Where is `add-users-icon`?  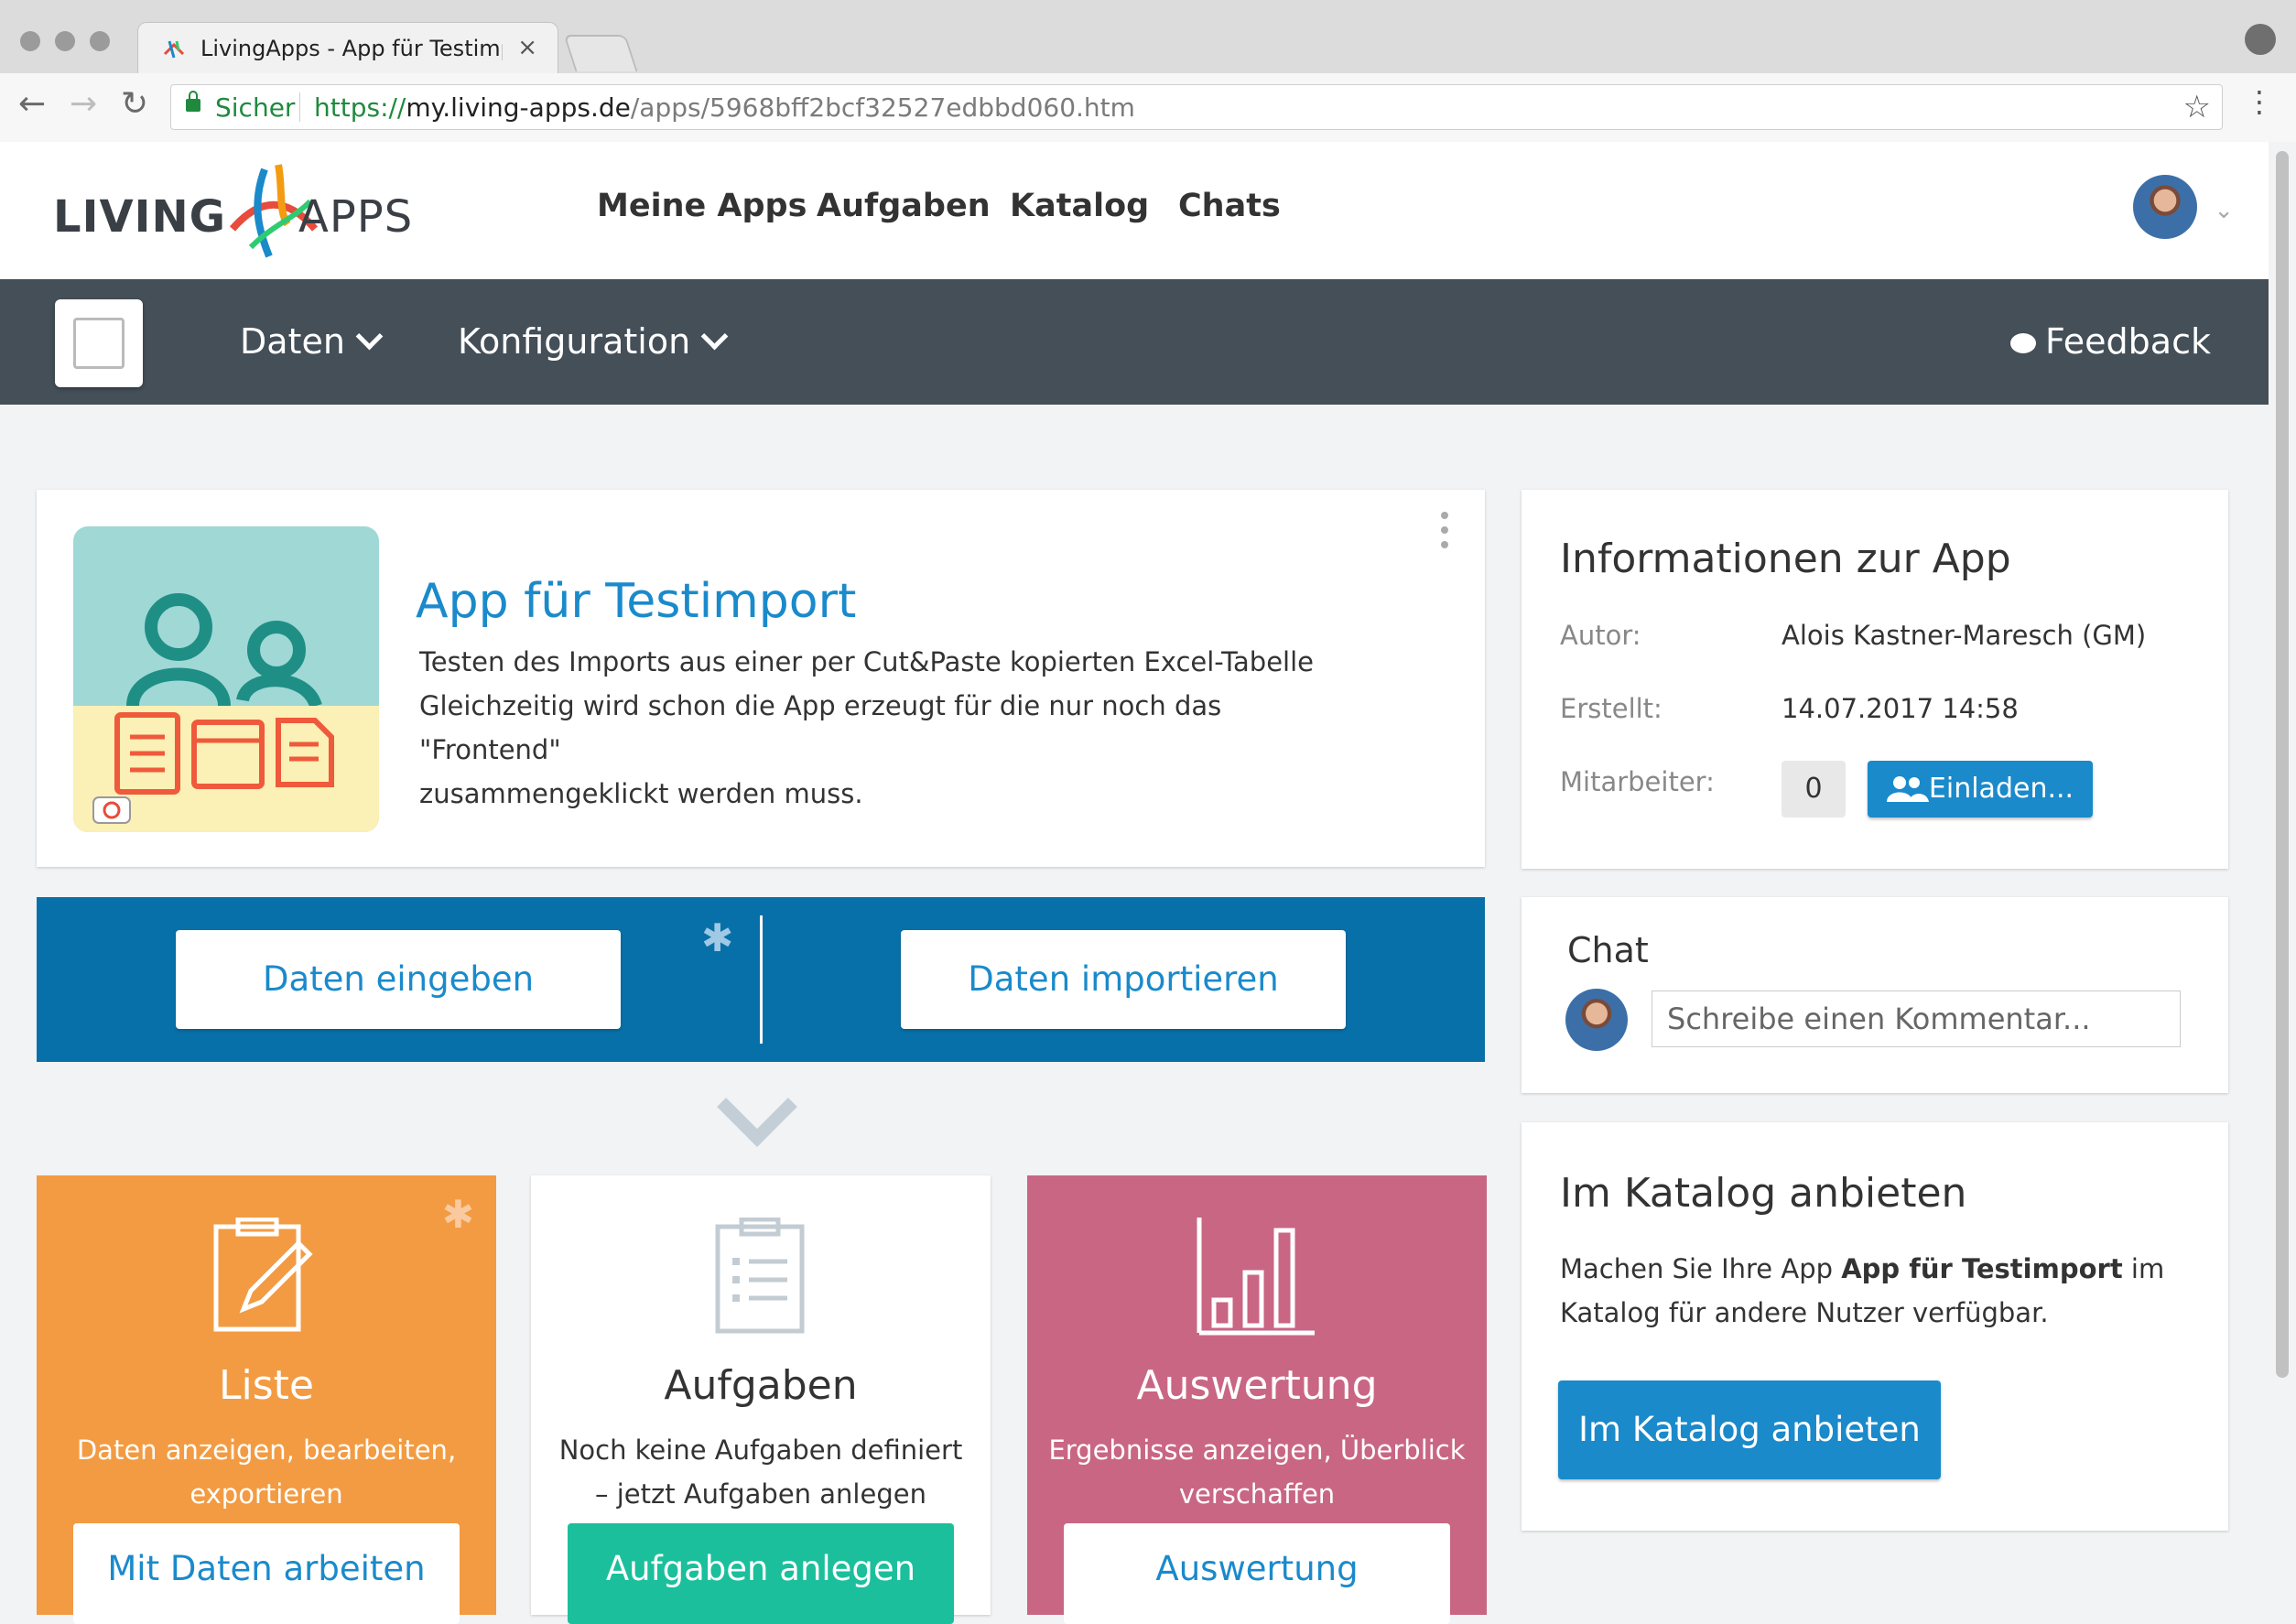 add-users-icon is located at coordinates (1908, 789).